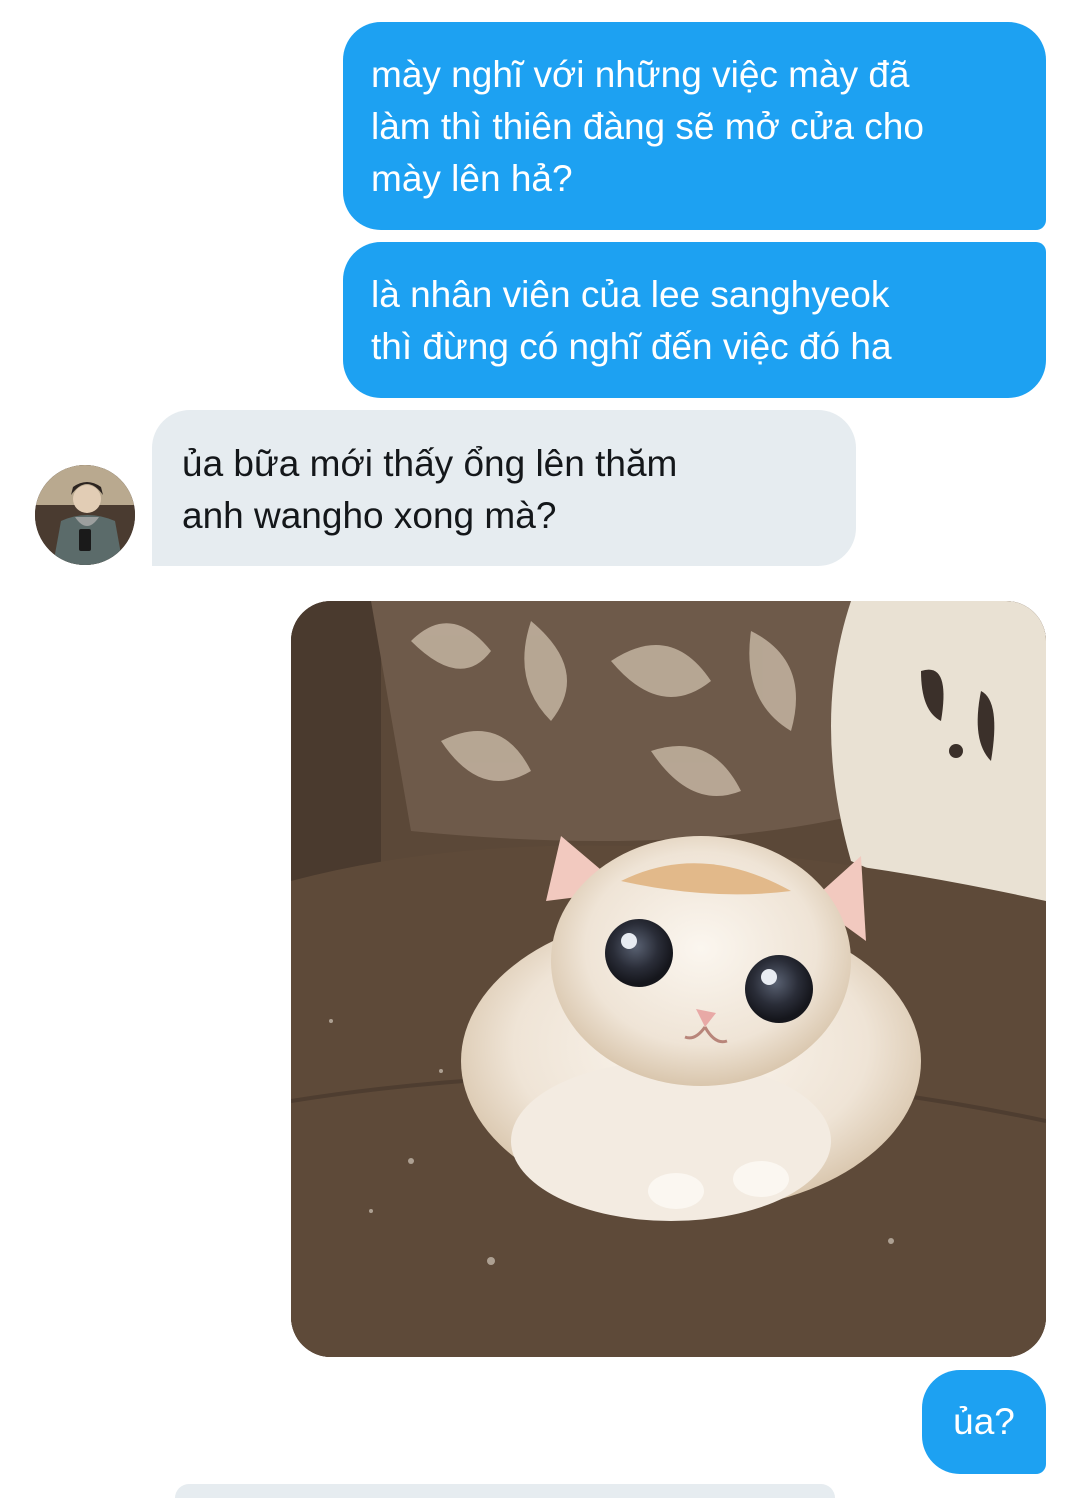  What do you see at coordinates (505, 1491) in the screenshot?
I see `partial-received-message-bubble` at bounding box center [505, 1491].